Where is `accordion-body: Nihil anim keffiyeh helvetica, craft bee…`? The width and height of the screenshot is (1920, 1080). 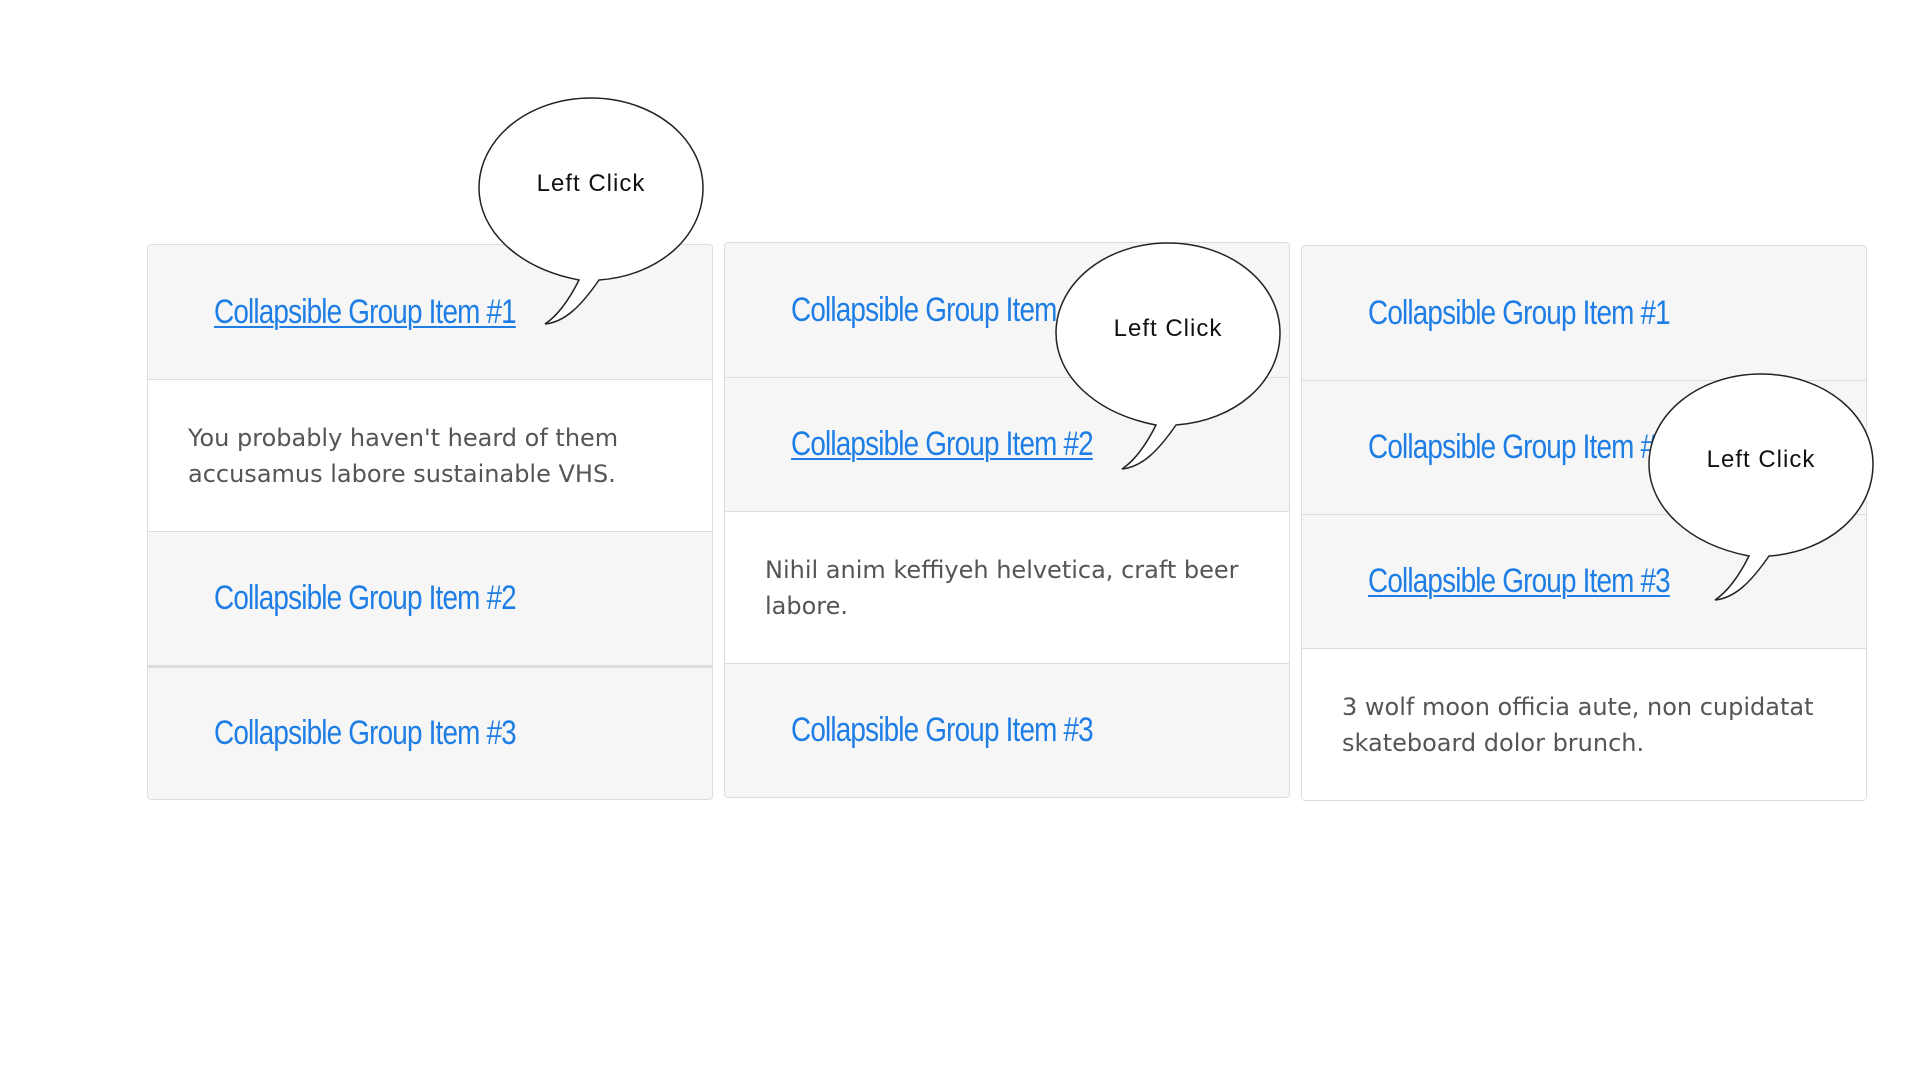
accordion-body: Nihil anim keffiyeh helvetica, craft bee… is located at coordinates (1007, 587).